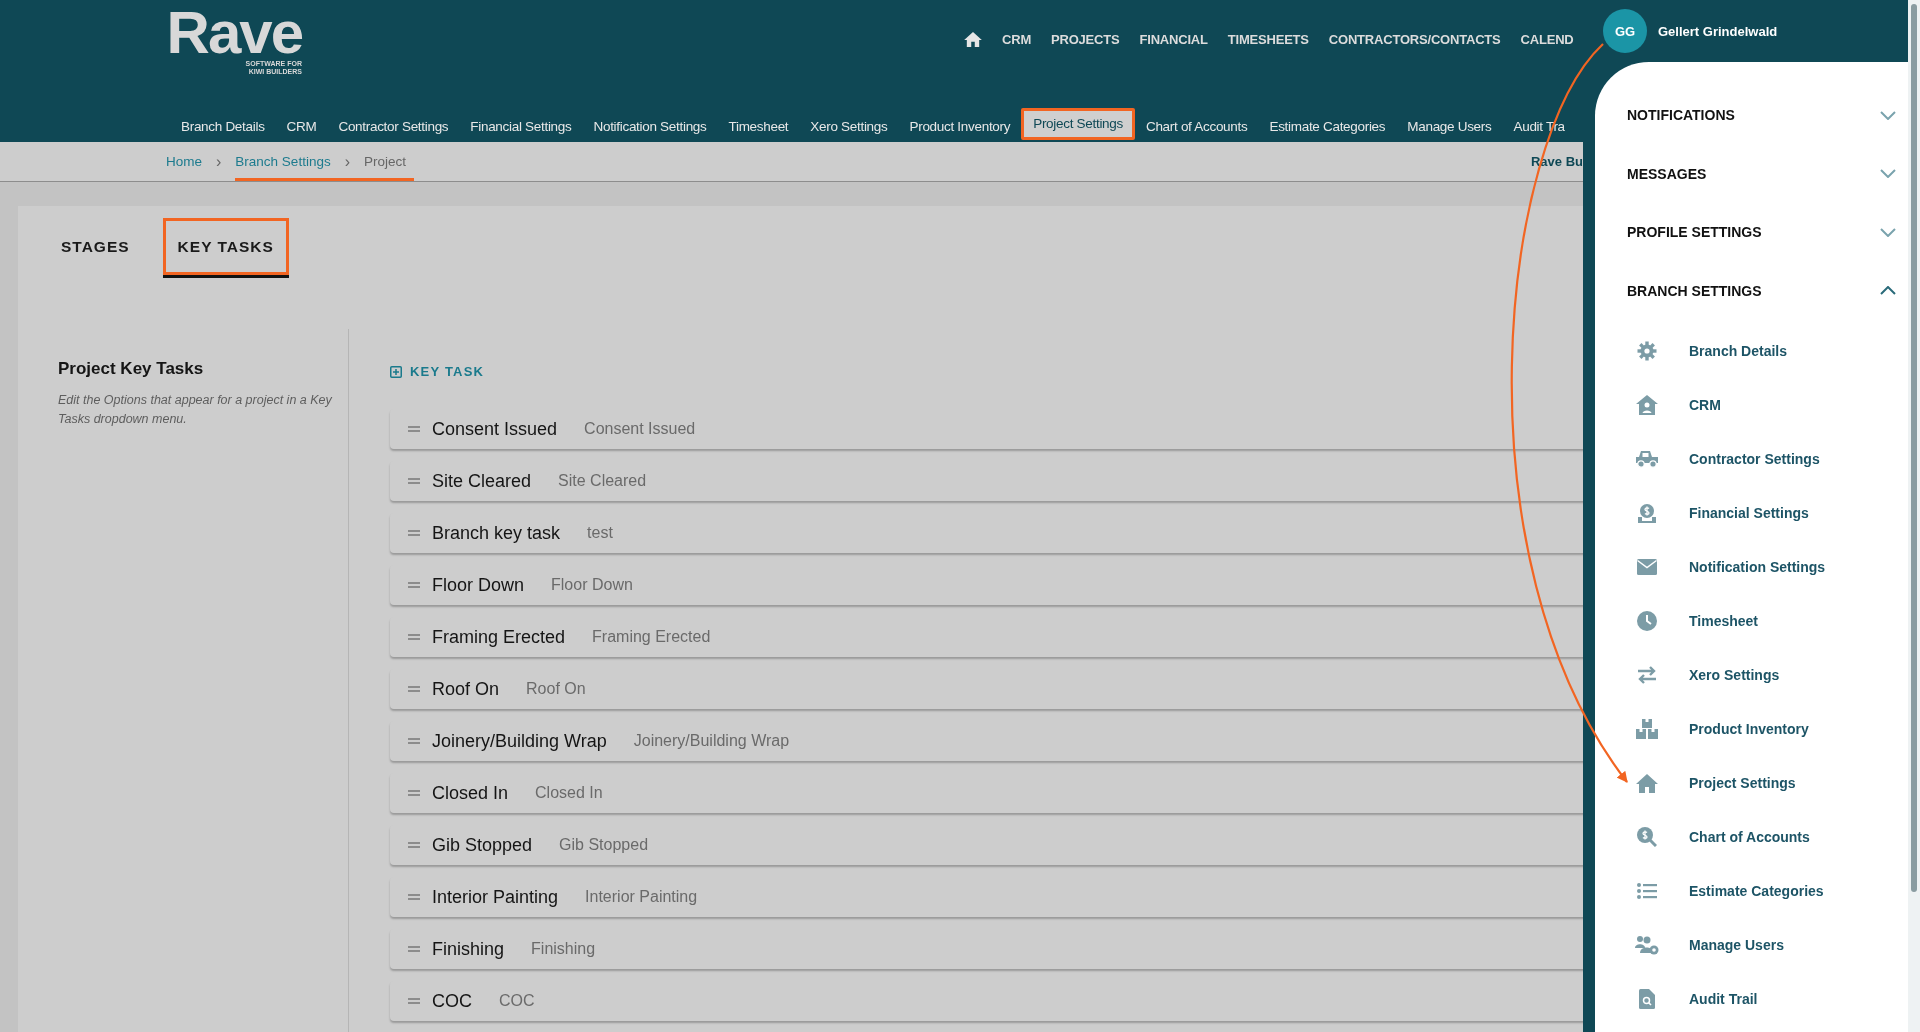 This screenshot has height=1032, width=1920. What do you see at coordinates (131, 369) in the screenshot?
I see `section-title: Project Key Tasks` at bounding box center [131, 369].